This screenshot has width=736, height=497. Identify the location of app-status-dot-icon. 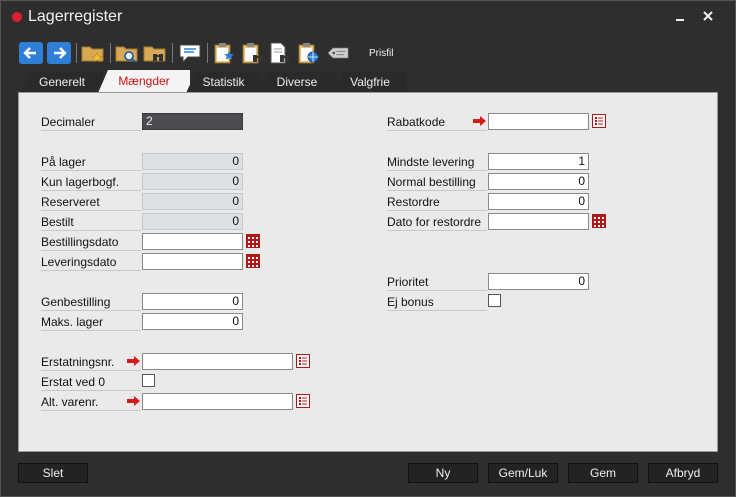
(17, 17).